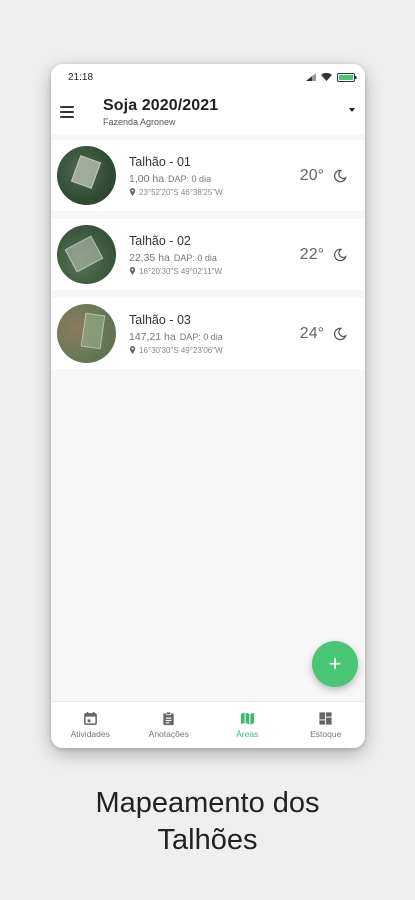  Describe the element at coordinates (207, 840) in the screenshot. I see `caption-line-2: Talhões` at that location.